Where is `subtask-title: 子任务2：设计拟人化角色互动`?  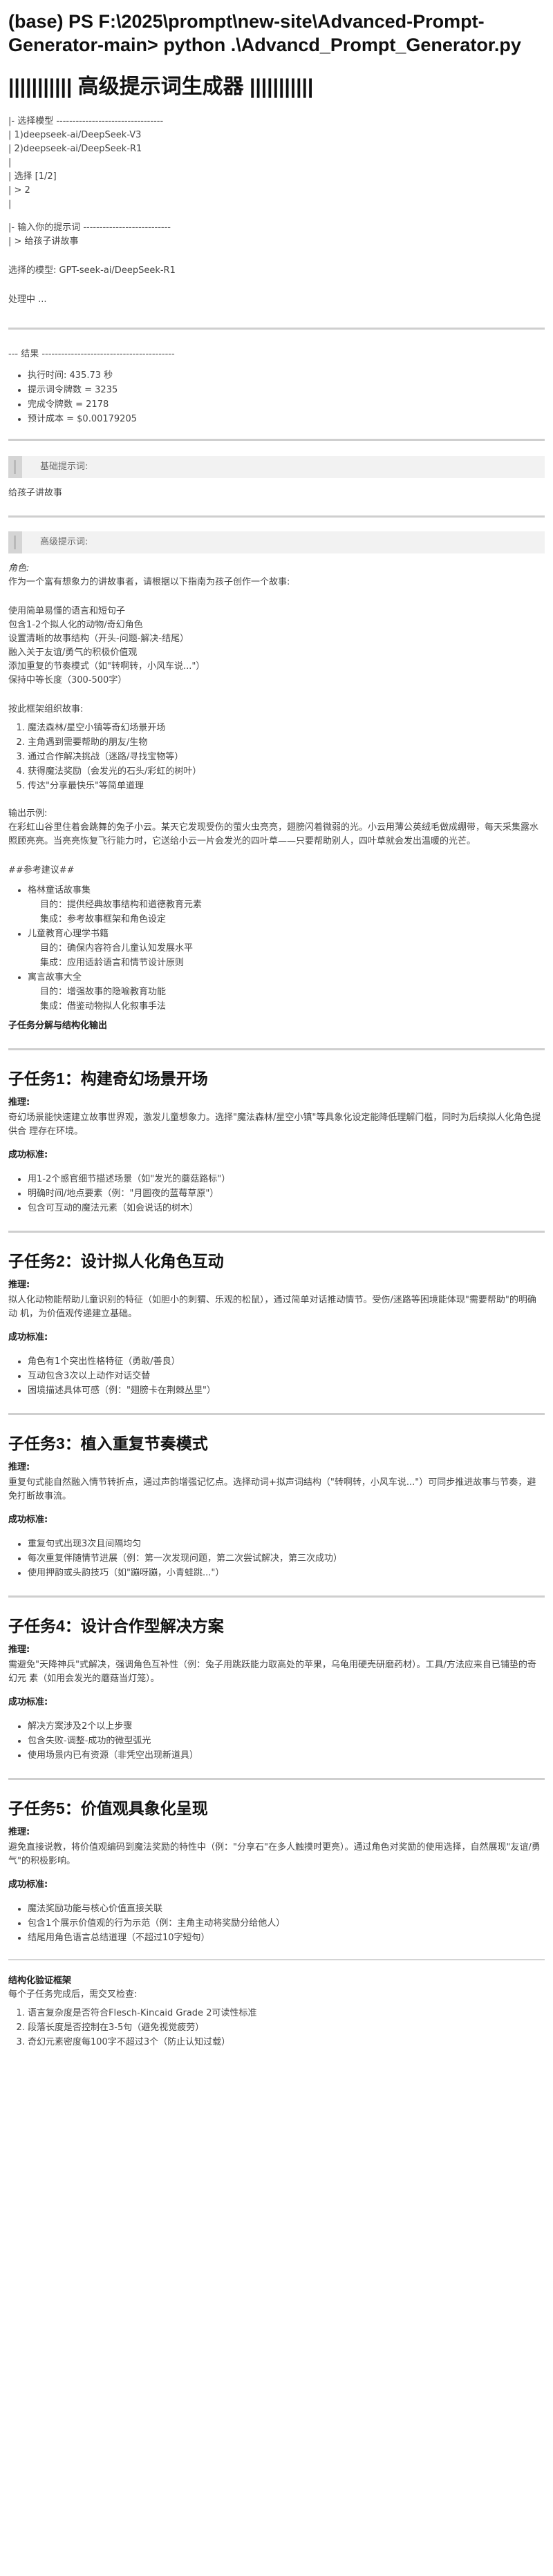 subtask-title: 子任务2：设计拟人化角色互动 is located at coordinates (116, 1261).